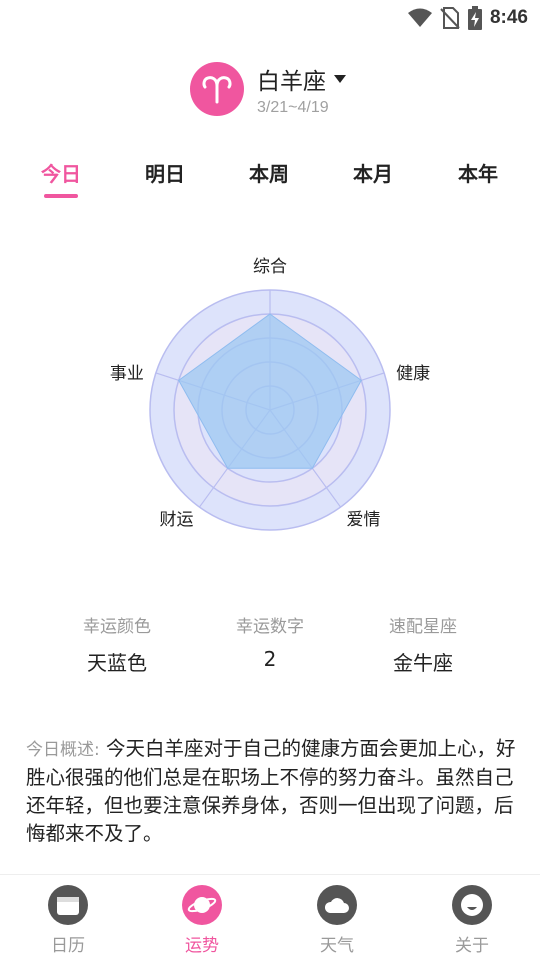 Image resolution: width=540 pixels, height=960 pixels. I want to click on nav-calendar: 日历, so click(68, 920).